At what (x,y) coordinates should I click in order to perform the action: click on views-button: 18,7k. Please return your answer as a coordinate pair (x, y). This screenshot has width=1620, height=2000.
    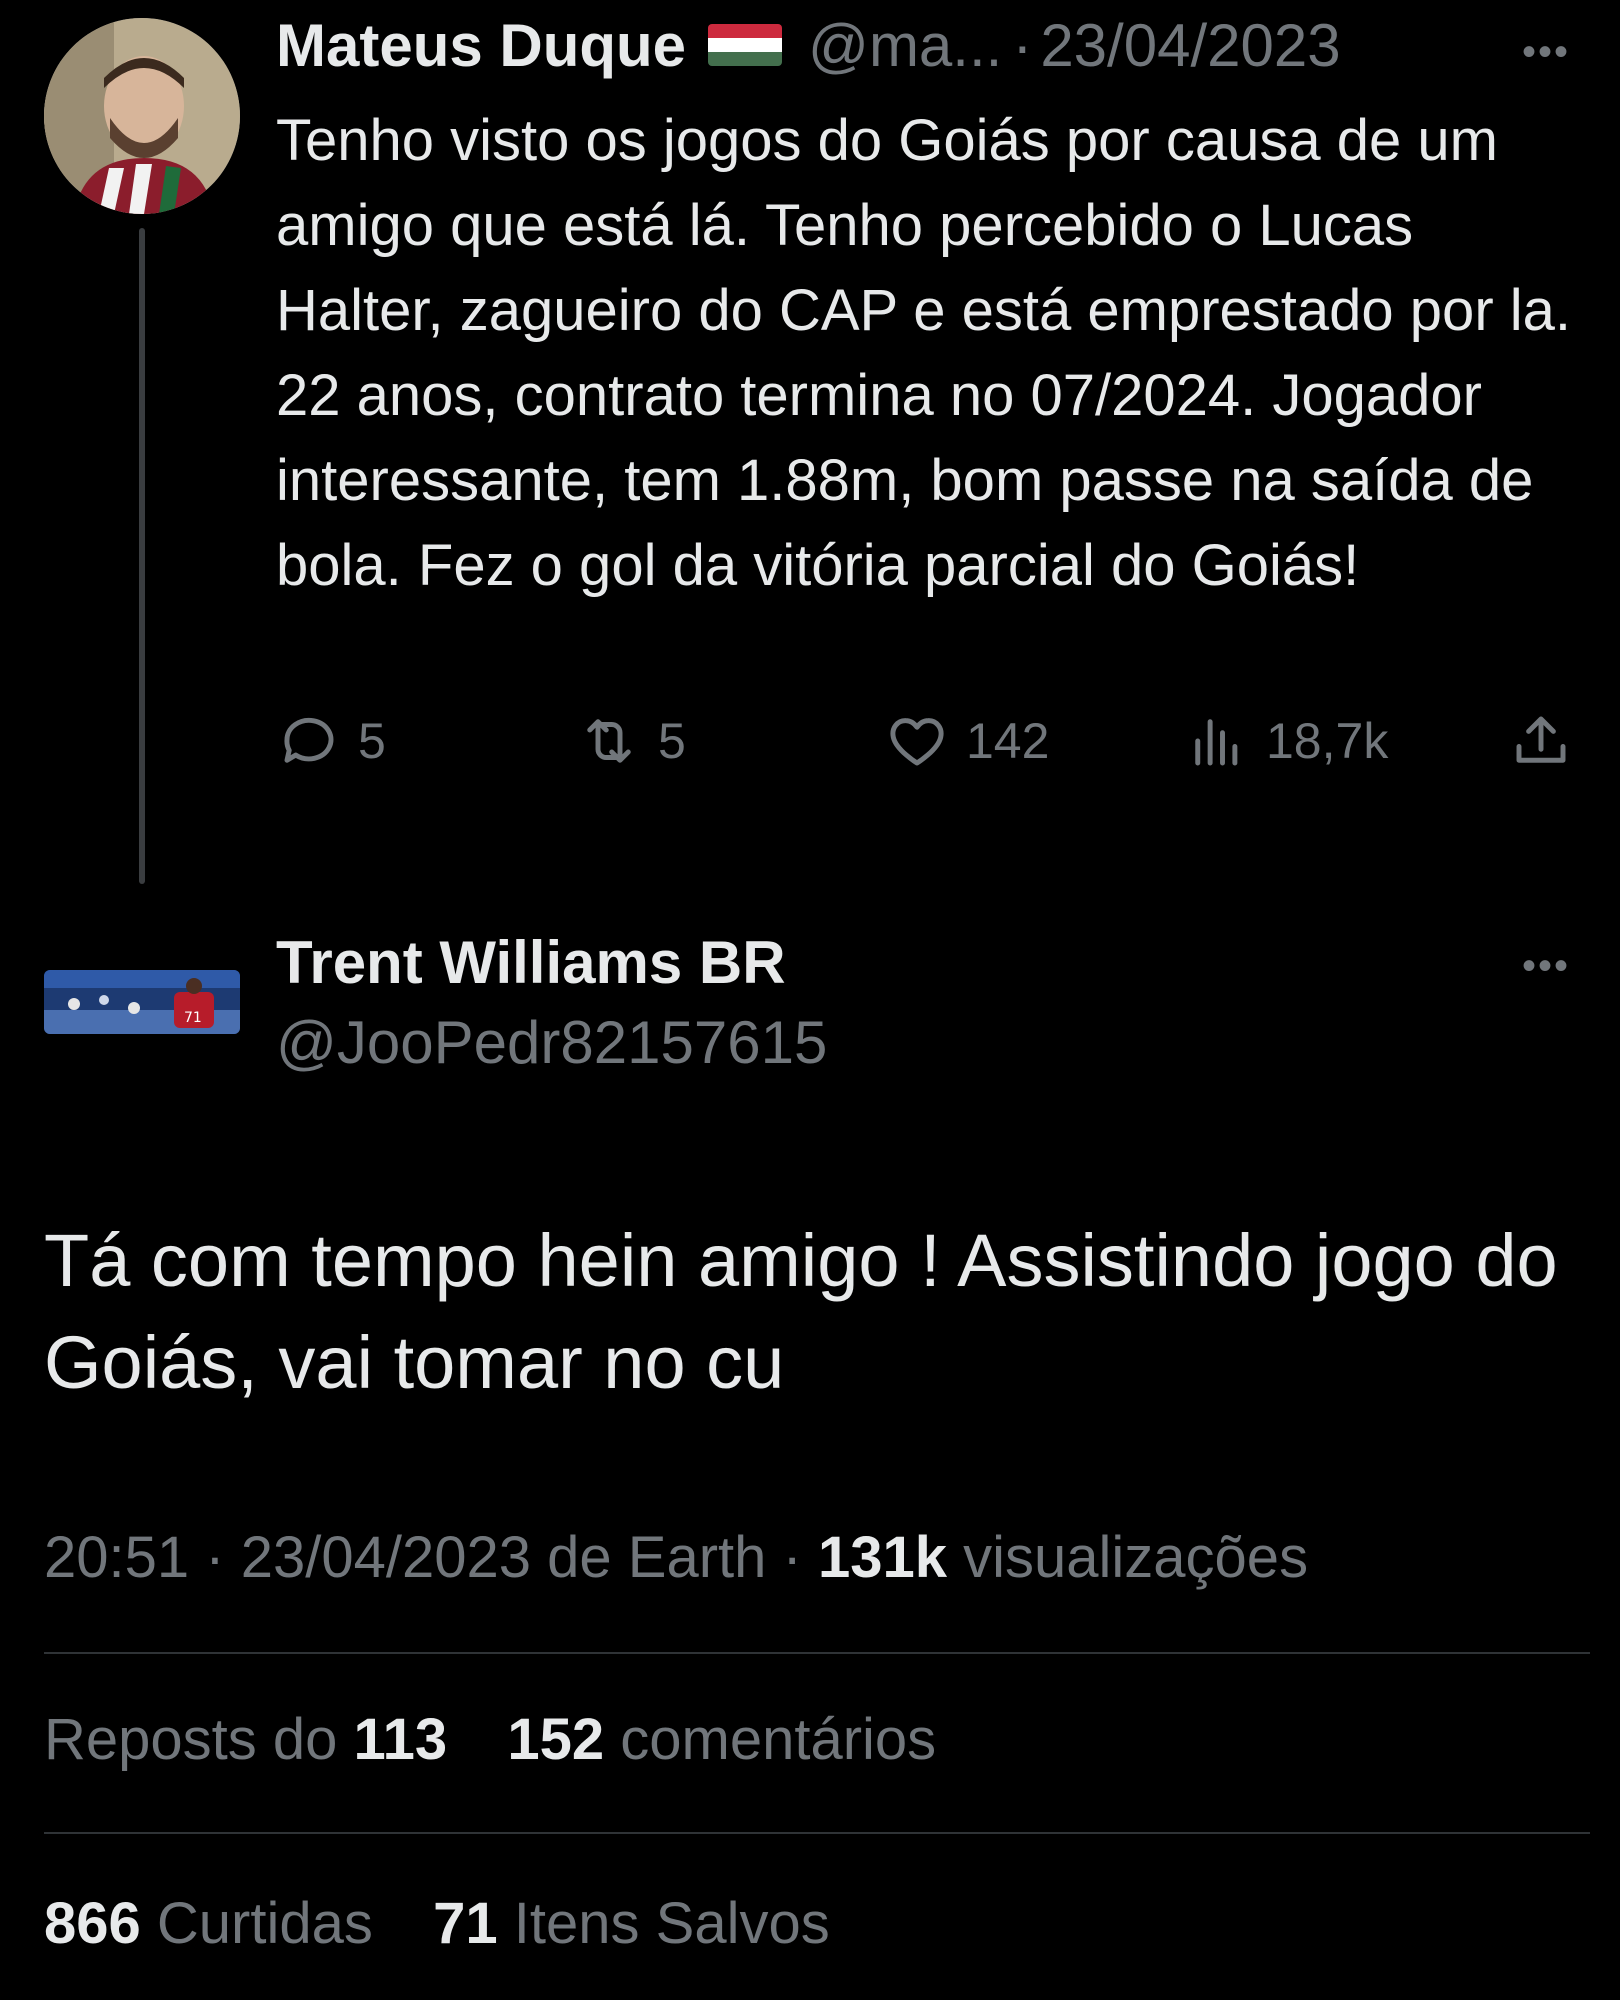
    Looking at the image, I should click on (1286, 741).